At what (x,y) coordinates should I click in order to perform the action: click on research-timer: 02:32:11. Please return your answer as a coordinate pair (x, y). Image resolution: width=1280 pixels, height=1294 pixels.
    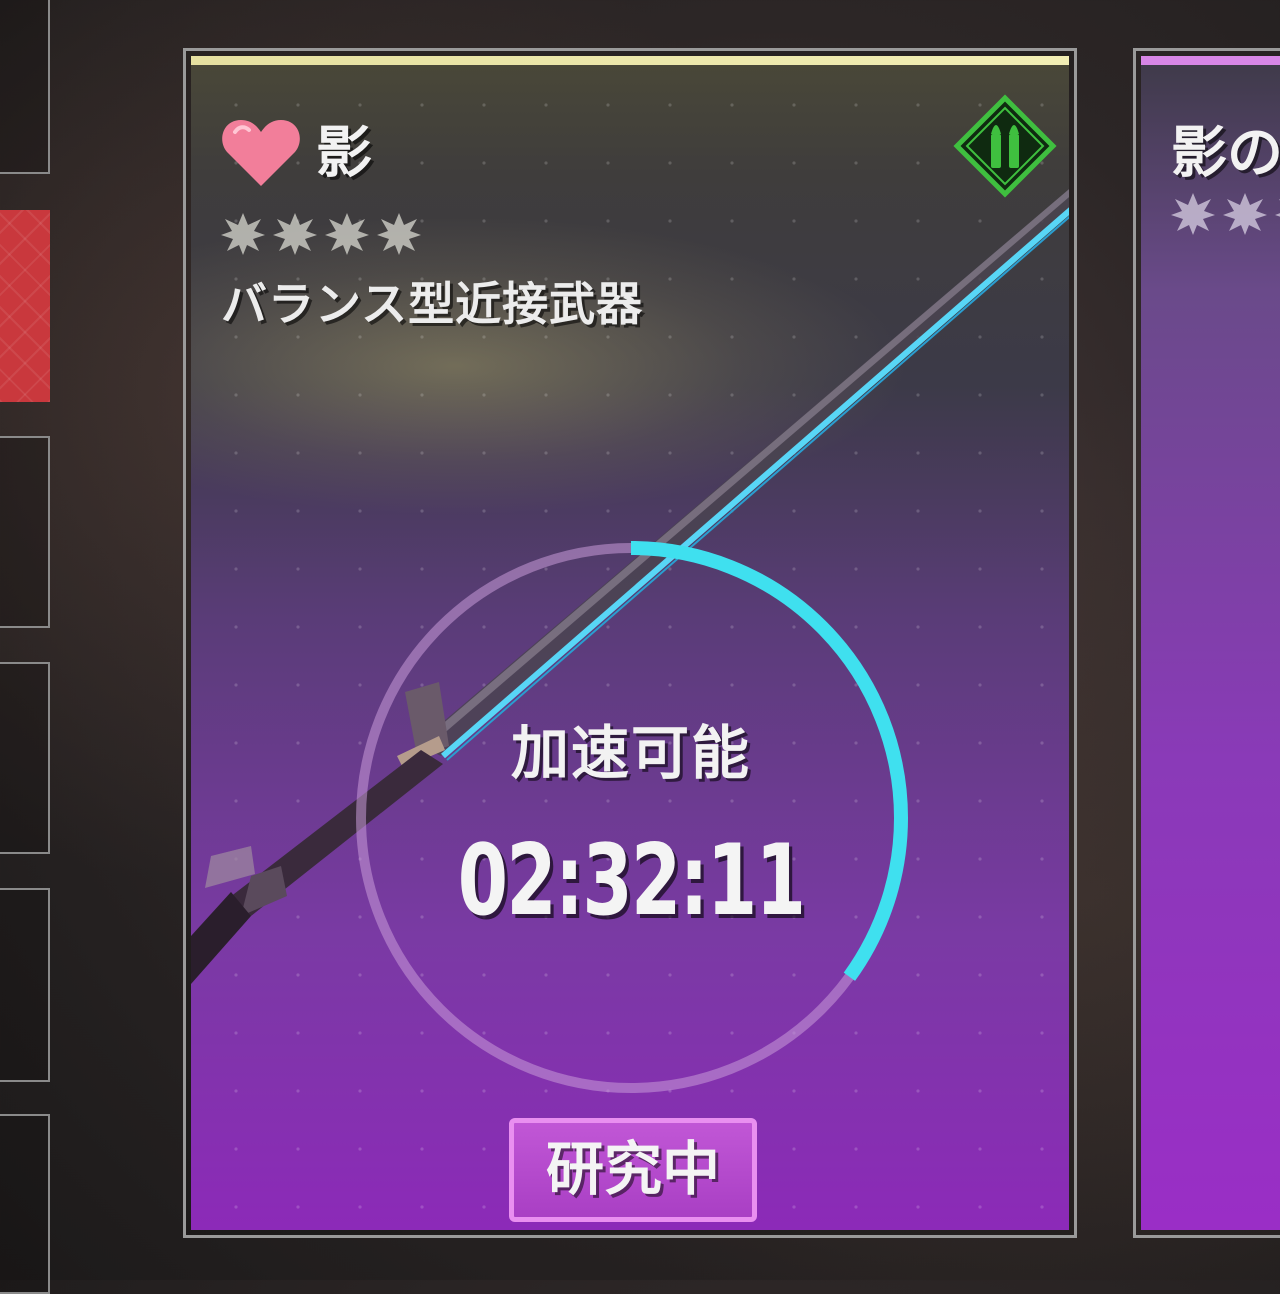
    Looking at the image, I should click on (631, 881).